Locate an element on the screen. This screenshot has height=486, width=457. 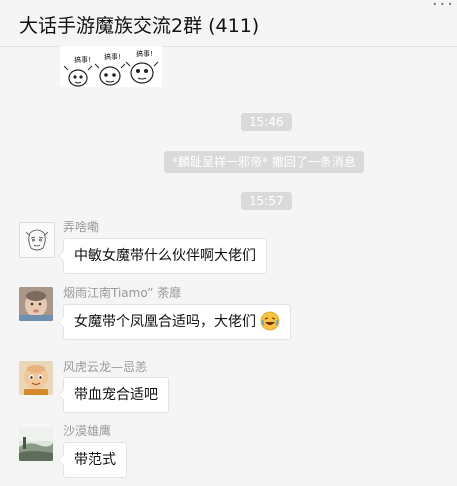
sticker-image: 搞事! 搞事! 搞事! is located at coordinates (111, 66).